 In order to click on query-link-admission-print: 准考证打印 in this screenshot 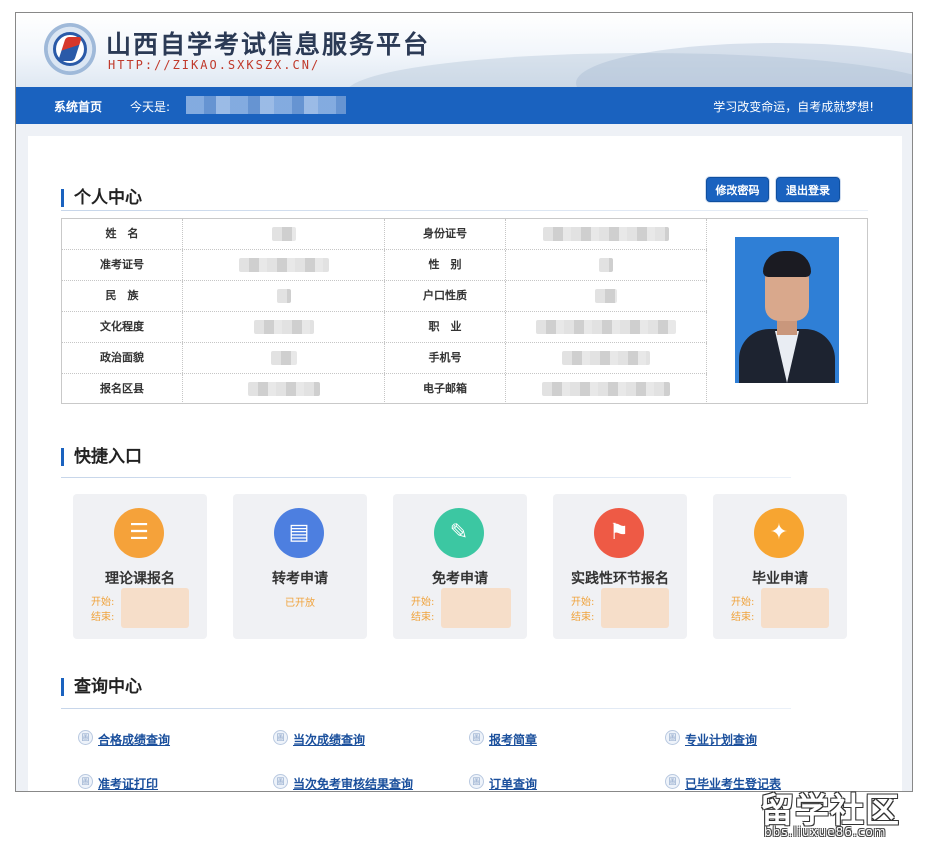, I will do `click(128, 783)`.